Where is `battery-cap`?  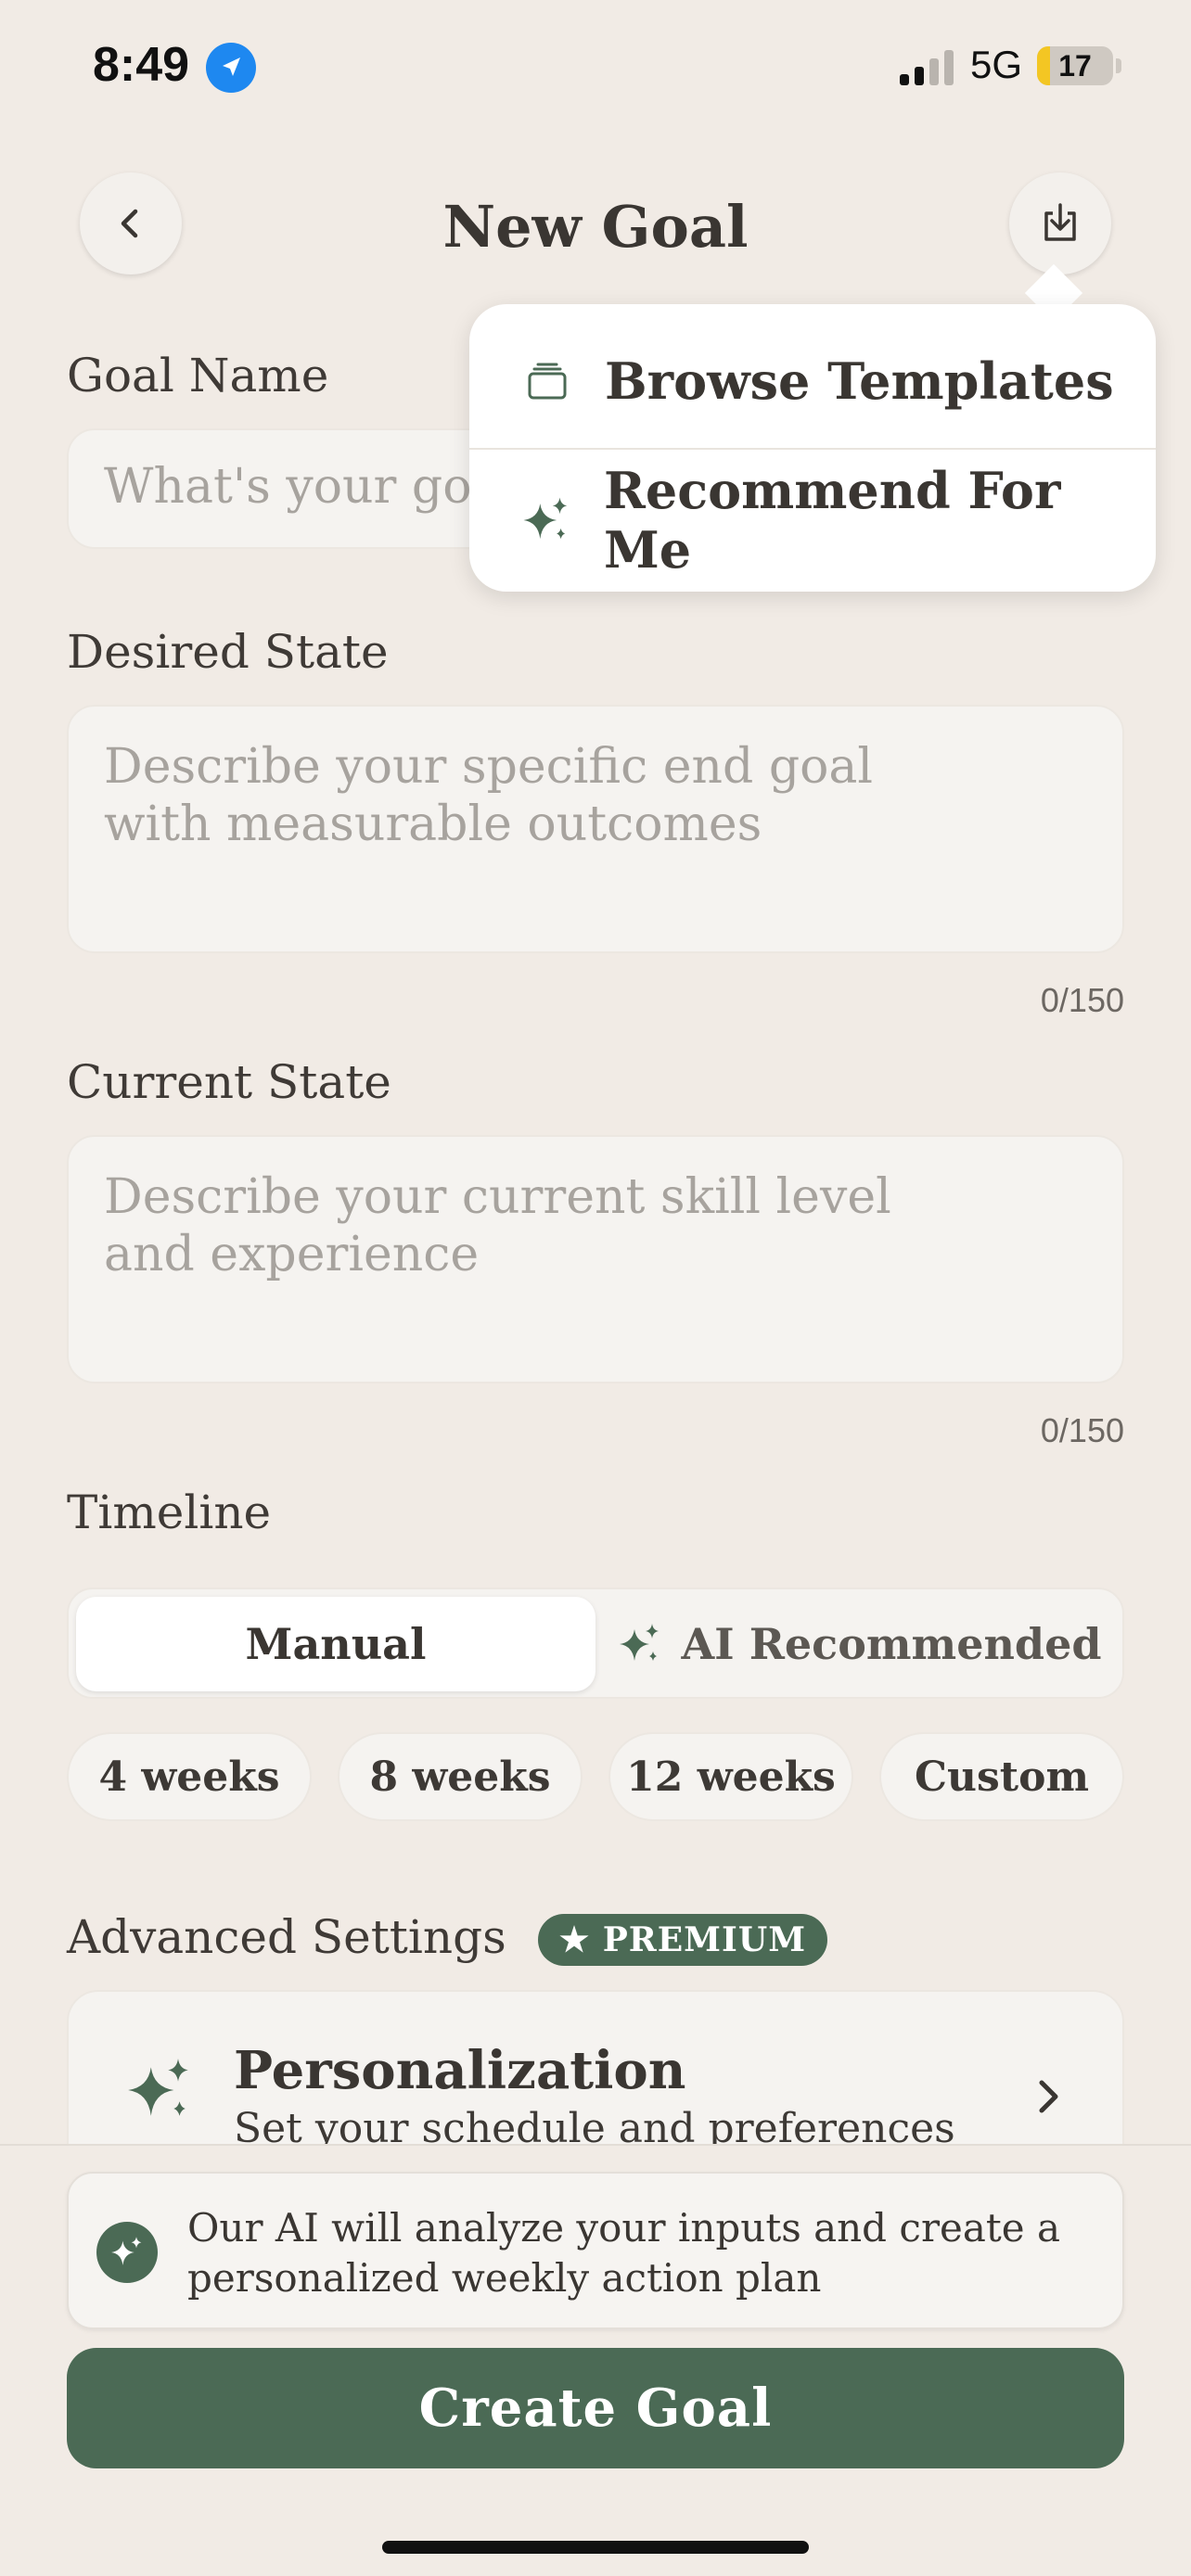 battery-cap is located at coordinates (1118, 66).